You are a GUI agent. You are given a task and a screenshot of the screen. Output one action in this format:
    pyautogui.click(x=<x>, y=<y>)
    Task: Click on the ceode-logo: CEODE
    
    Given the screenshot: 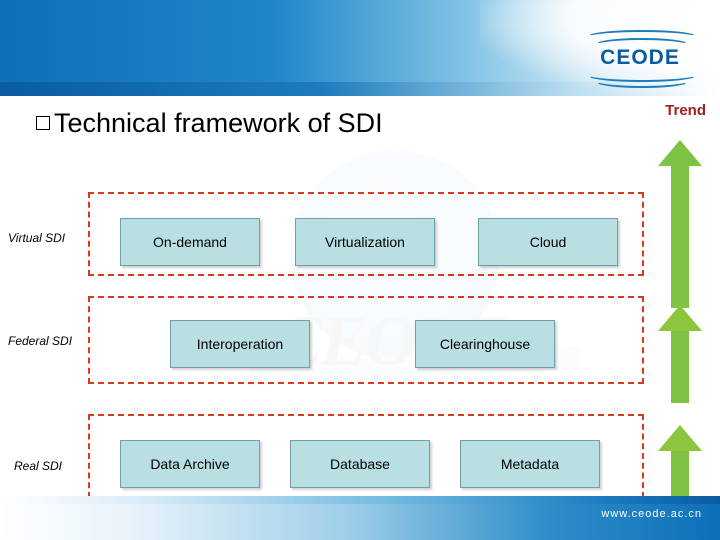 What is the action you would take?
    pyautogui.click(x=640, y=58)
    